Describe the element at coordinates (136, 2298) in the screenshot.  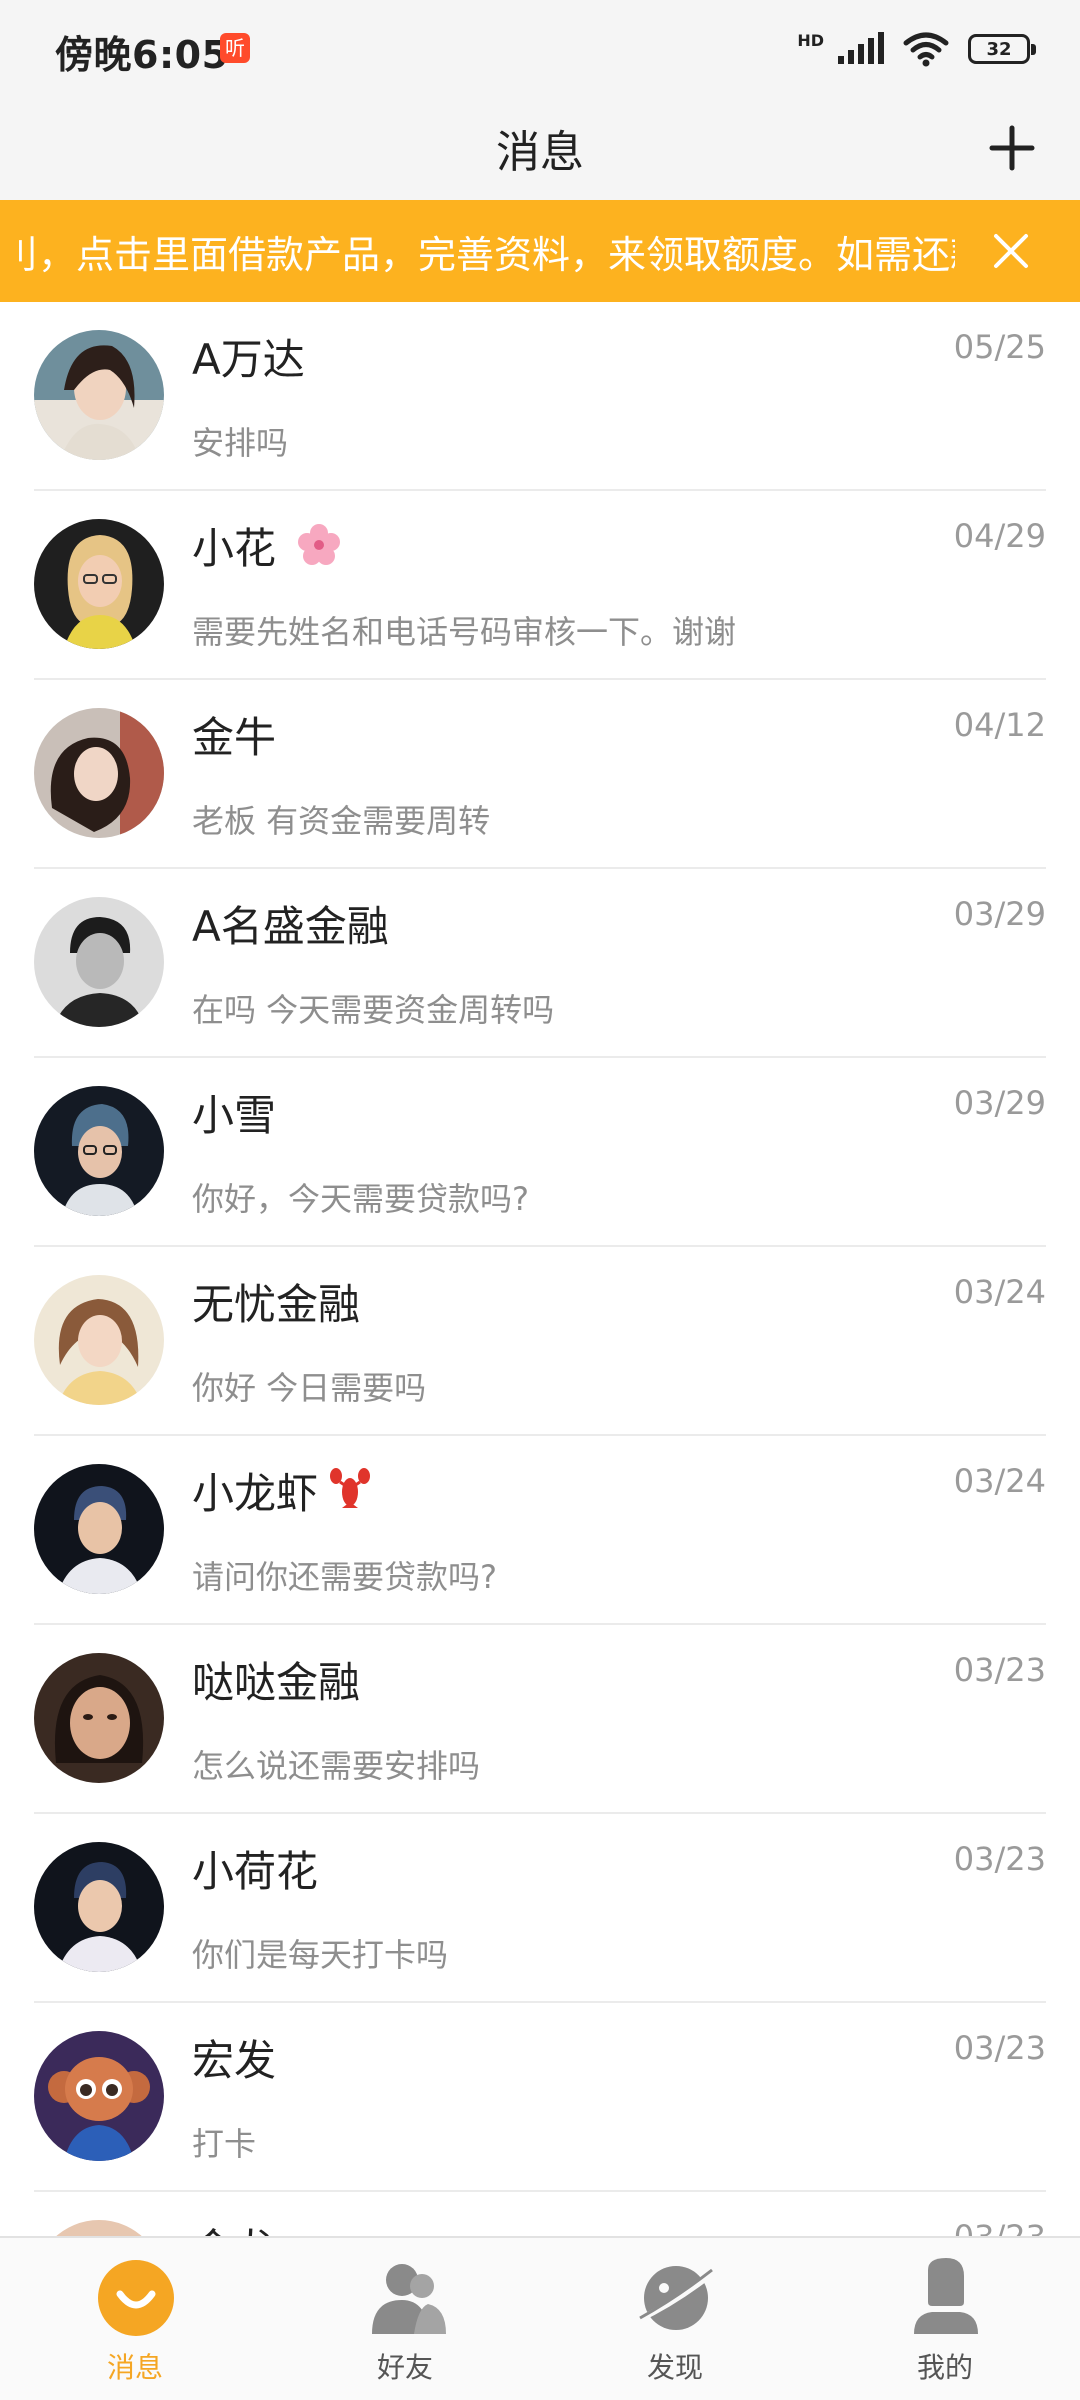
I see `message-icon` at that location.